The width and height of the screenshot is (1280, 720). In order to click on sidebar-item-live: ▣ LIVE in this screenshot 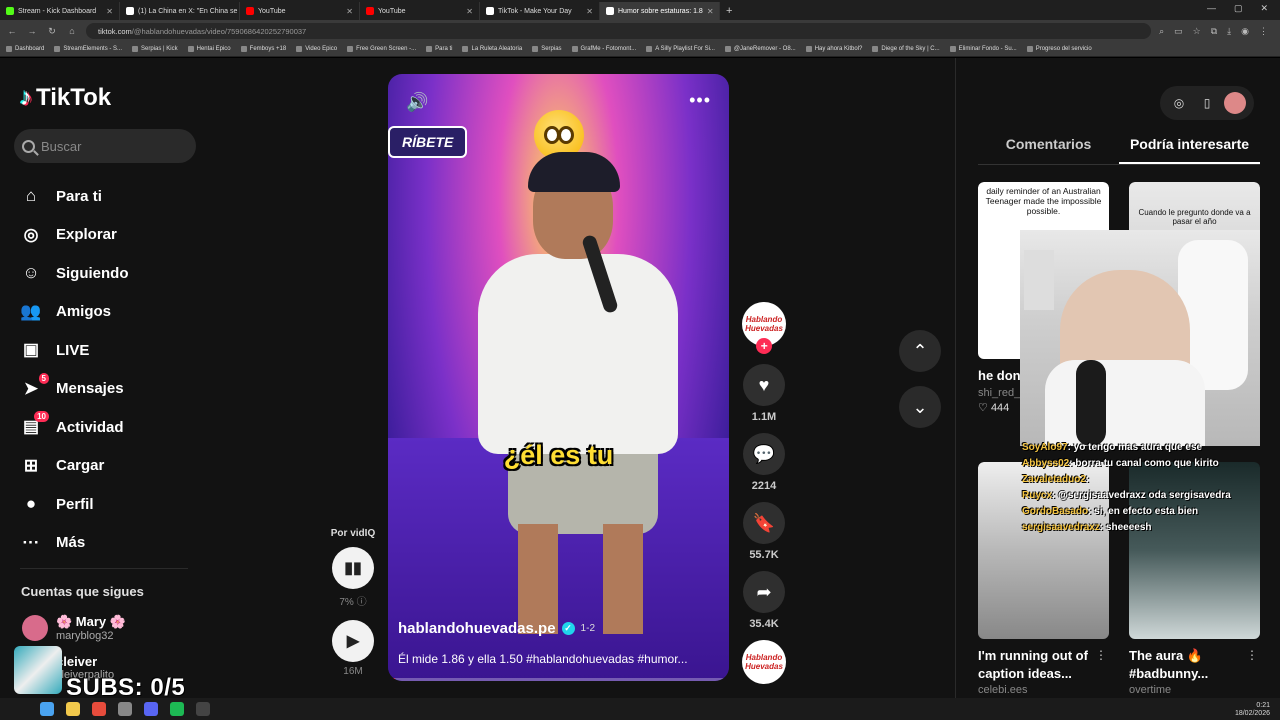, I will do `click(74, 350)`.